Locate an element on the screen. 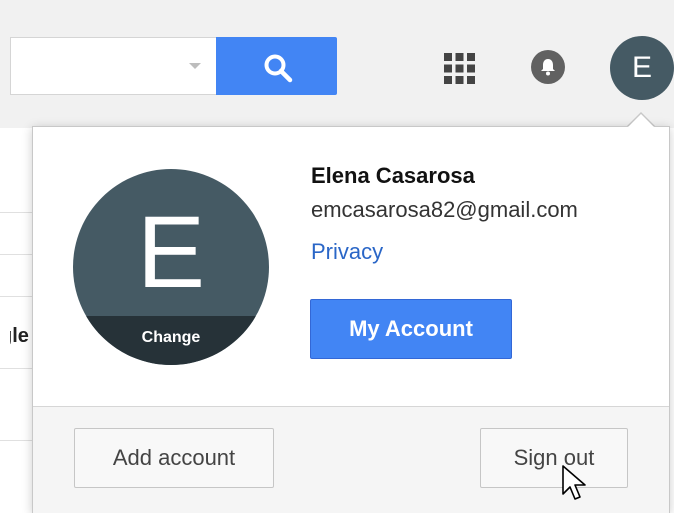 The width and height of the screenshot is (674, 513). sign-out-button: Sign out is located at coordinates (554, 458).